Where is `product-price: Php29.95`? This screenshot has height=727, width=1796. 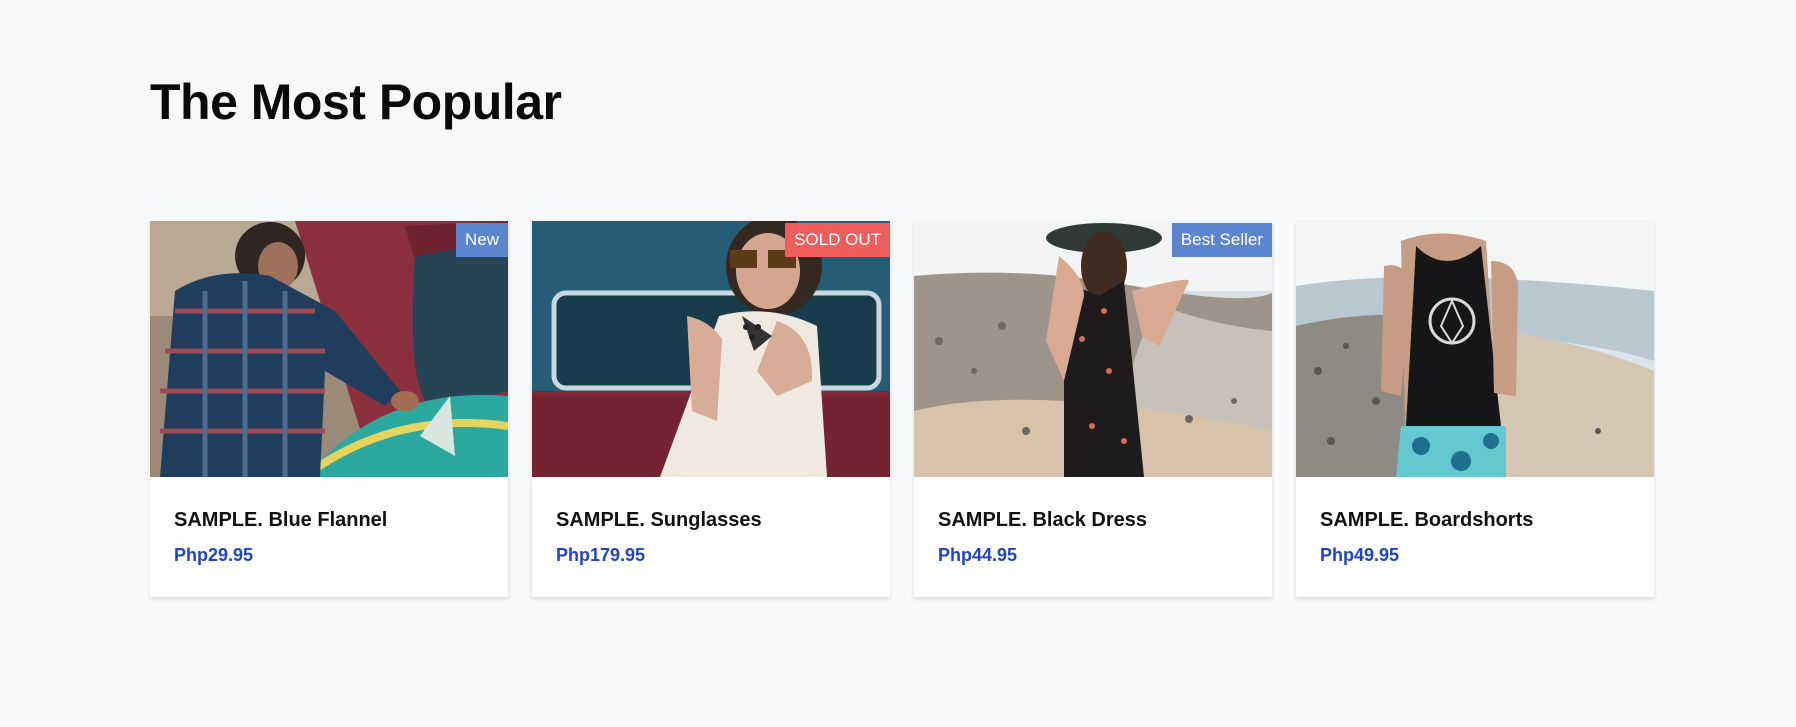 product-price: Php29.95 is located at coordinates (214, 555).